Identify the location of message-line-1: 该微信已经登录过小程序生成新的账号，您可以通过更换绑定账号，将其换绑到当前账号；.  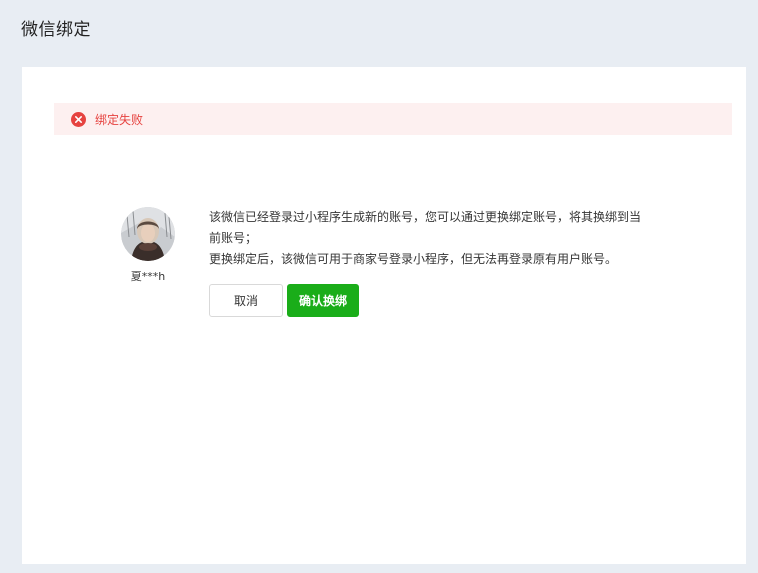
(425, 227).